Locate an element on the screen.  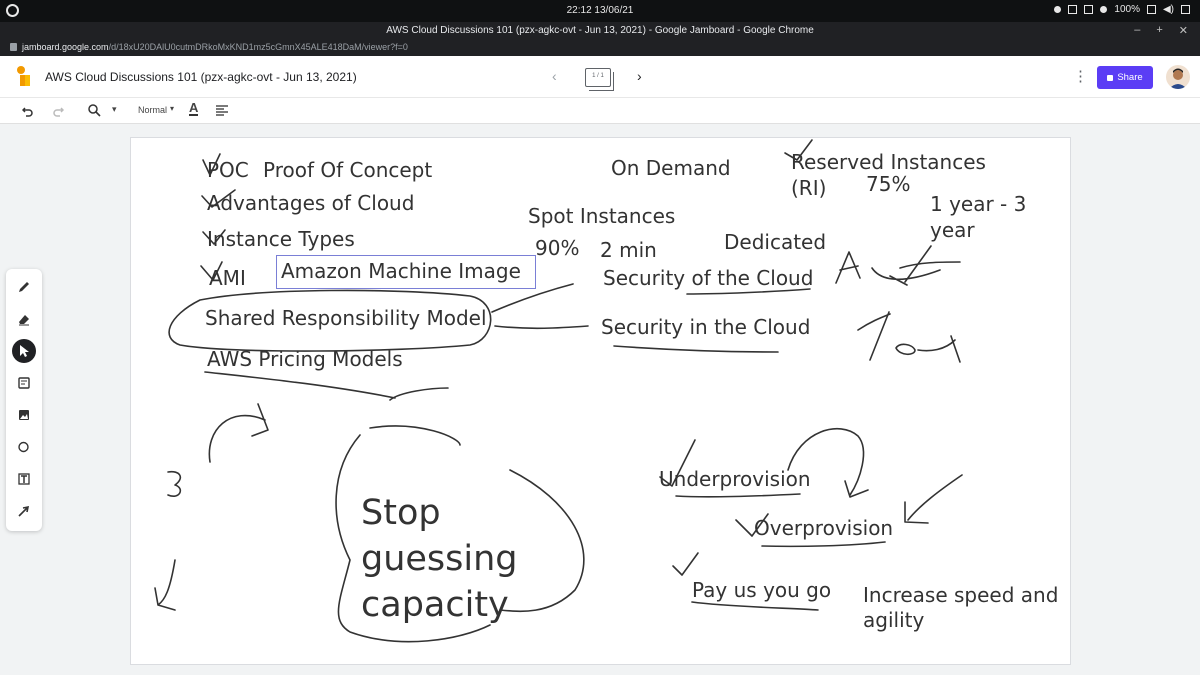
next-frame-icon: › is located at coordinates (639, 76).